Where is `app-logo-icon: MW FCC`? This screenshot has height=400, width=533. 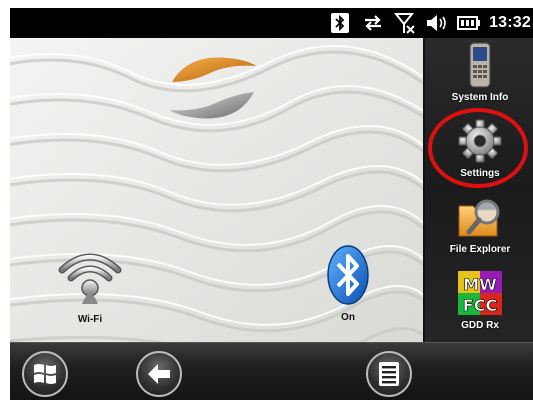
app-logo-icon: MW FCC is located at coordinates (480, 293).